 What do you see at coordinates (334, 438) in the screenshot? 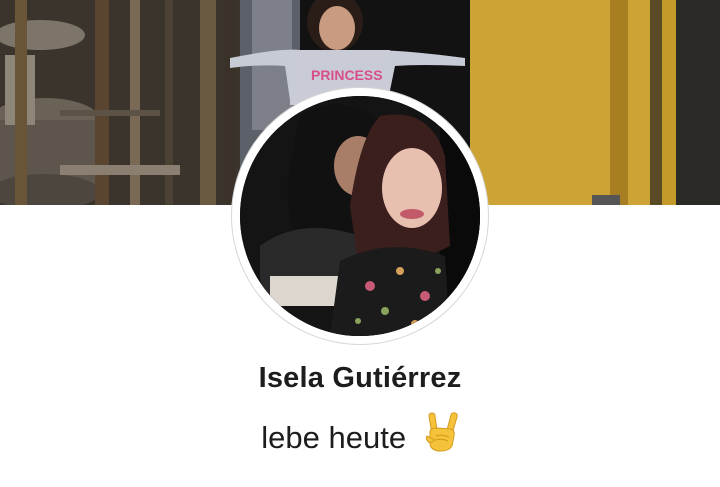
I see `profile-bio-text: lebe heute` at bounding box center [334, 438].